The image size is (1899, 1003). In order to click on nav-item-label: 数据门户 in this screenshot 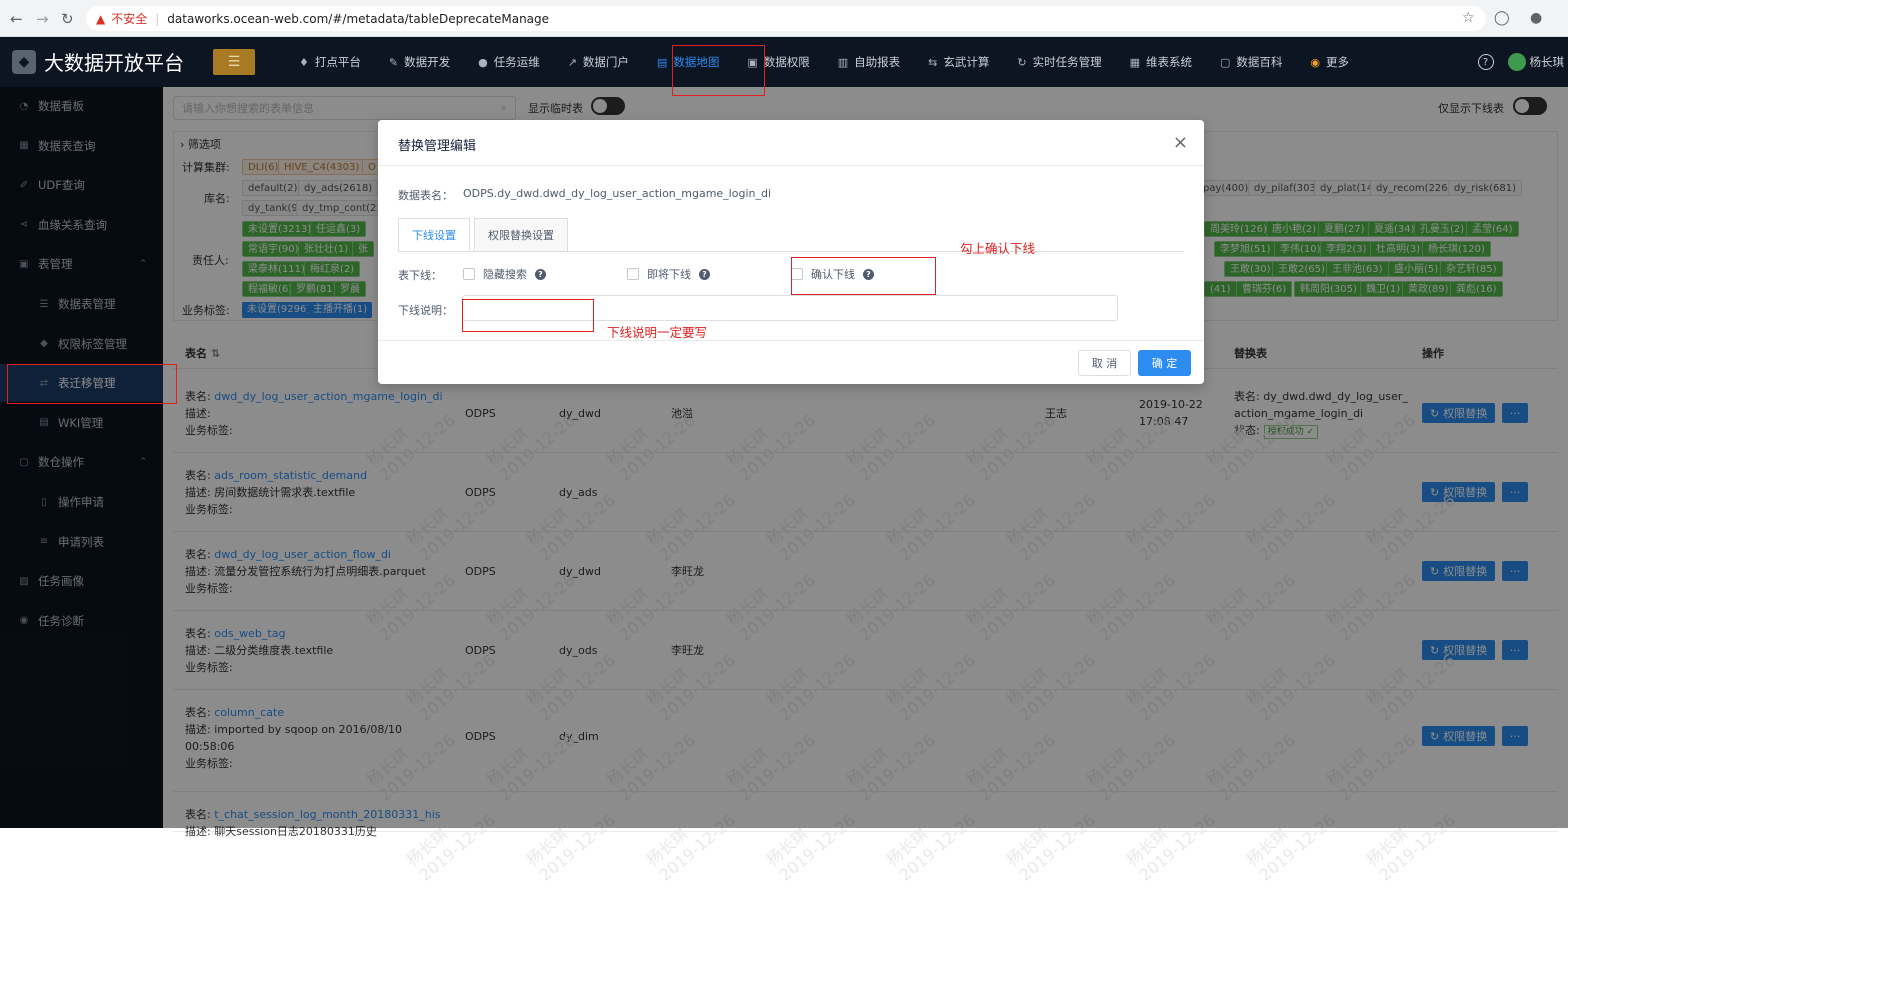, I will do `click(605, 62)`.